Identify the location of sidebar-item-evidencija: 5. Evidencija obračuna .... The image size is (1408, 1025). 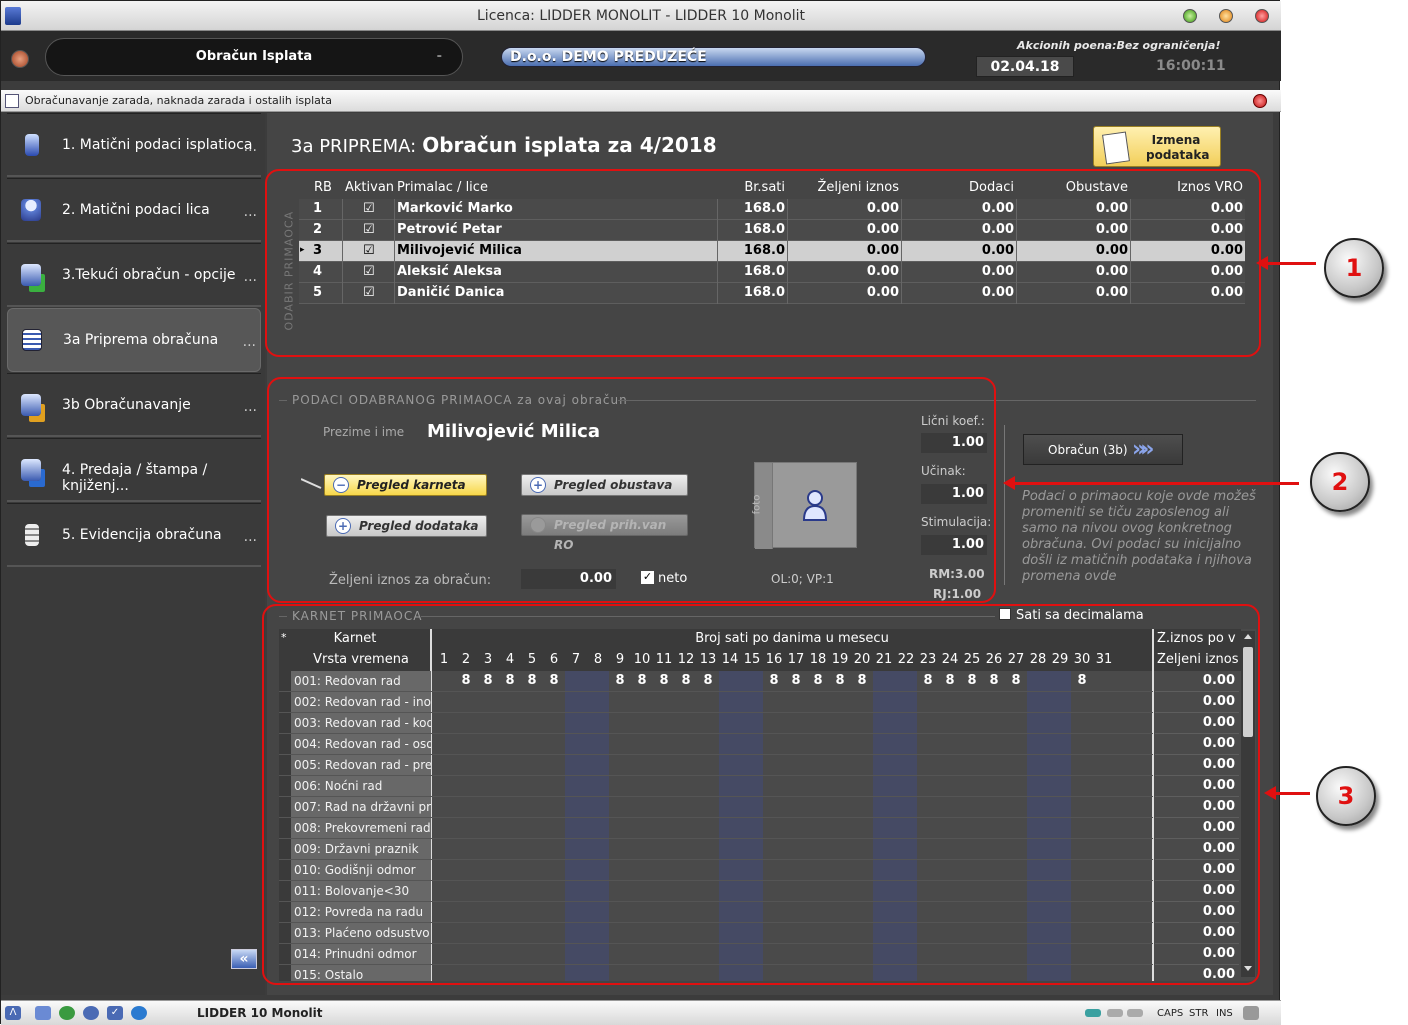
(134, 535).